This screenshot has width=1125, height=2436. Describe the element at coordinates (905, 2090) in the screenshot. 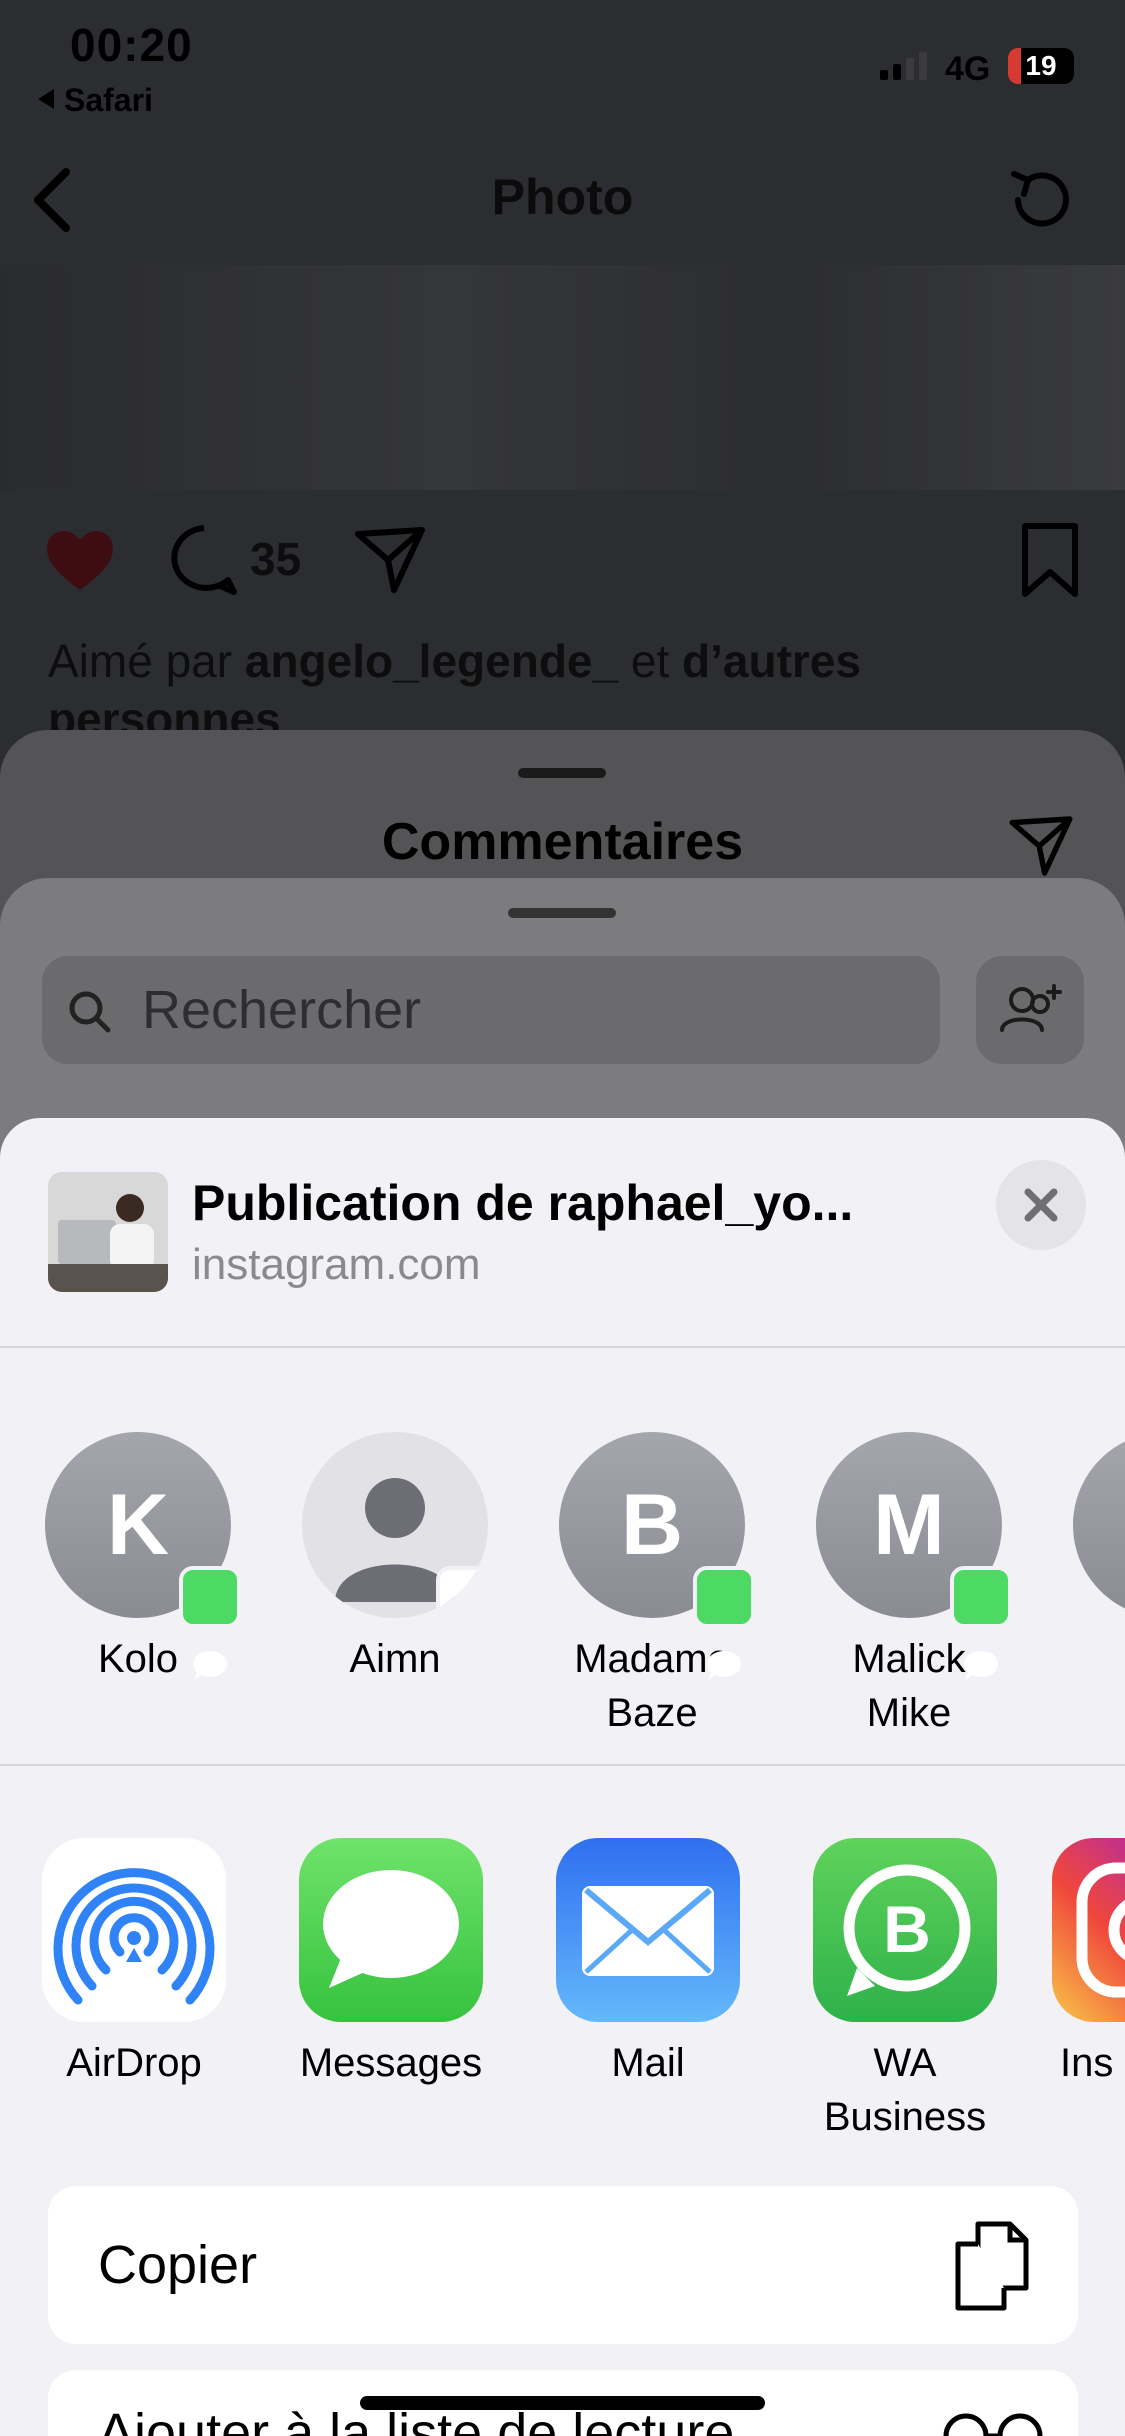

I see `app-label: WA Business` at that location.